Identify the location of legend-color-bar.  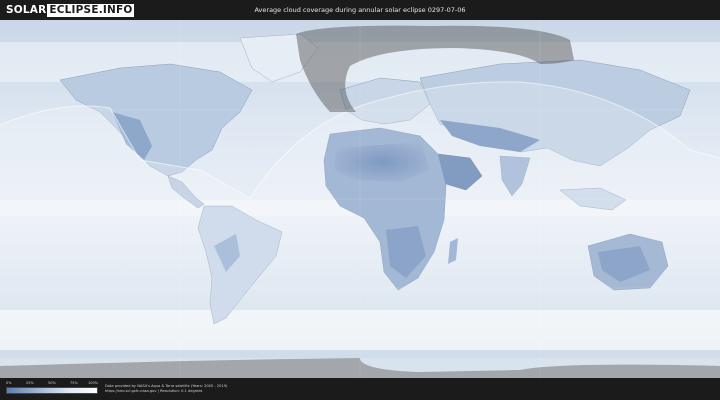
(52, 390).